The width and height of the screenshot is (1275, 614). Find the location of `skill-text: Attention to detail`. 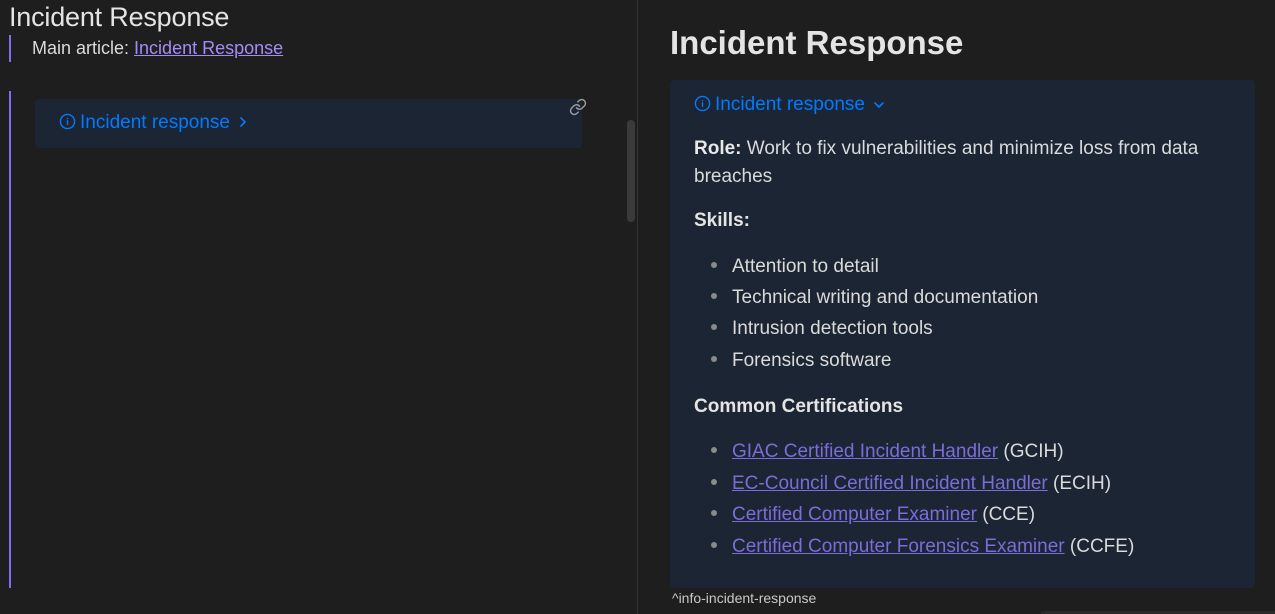

skill-text: Attention to detail is located at coordinates (805, 266).